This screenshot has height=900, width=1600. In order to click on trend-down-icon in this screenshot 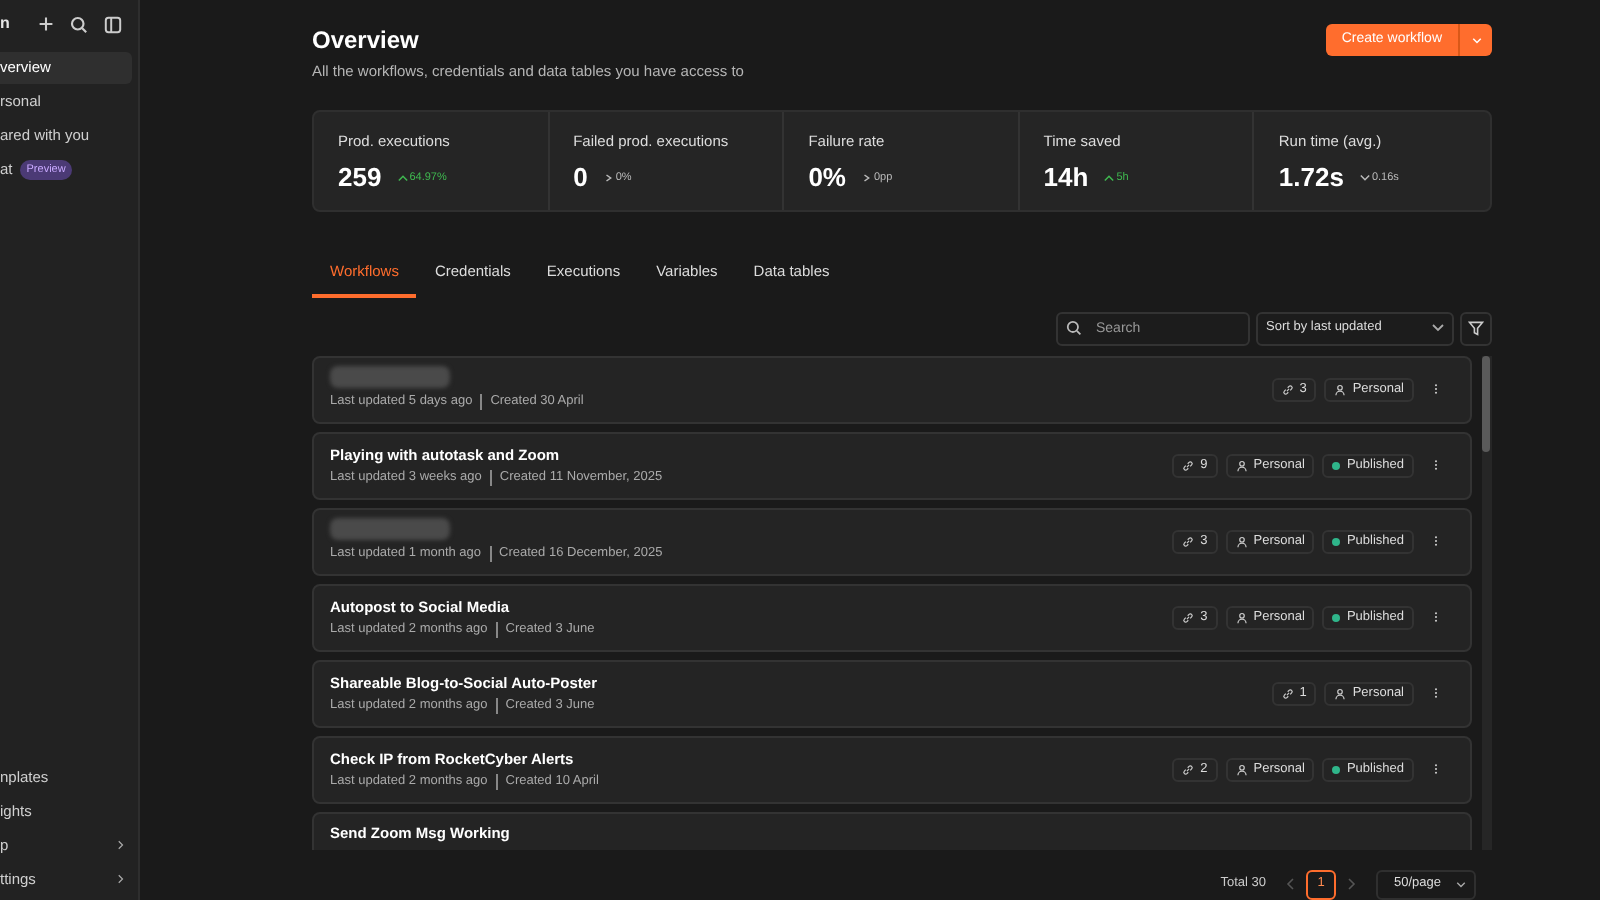, I will do `click(1364, 178)`.